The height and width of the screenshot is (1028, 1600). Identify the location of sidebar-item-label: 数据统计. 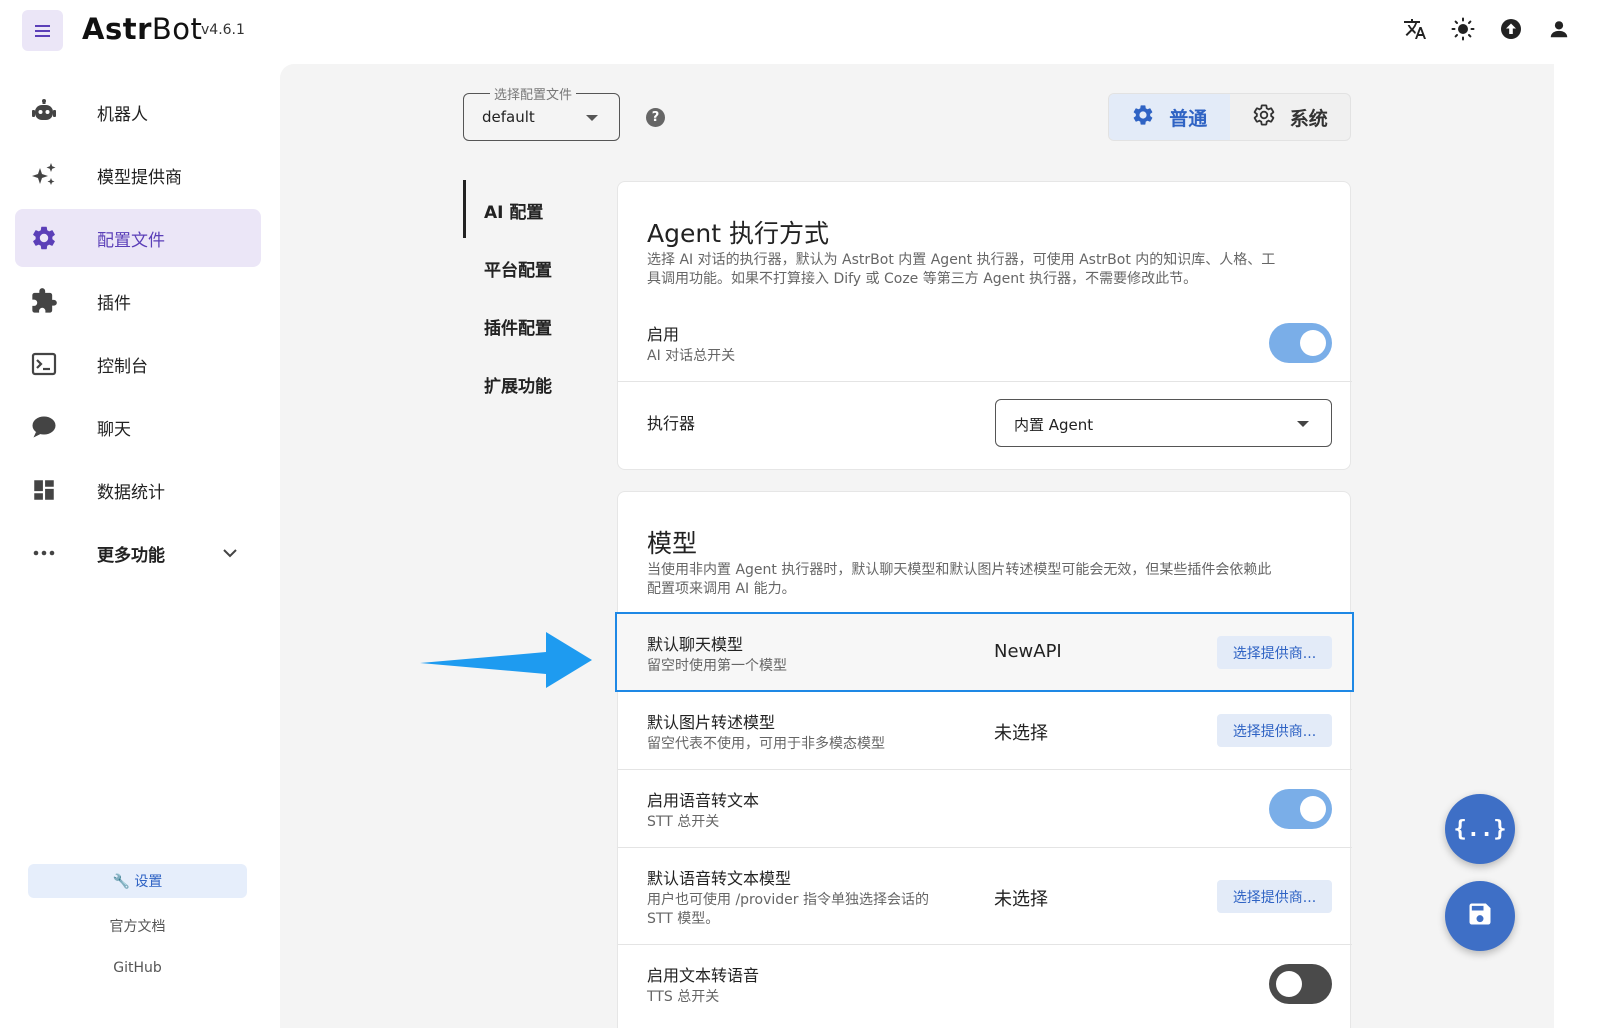
(131, 492).